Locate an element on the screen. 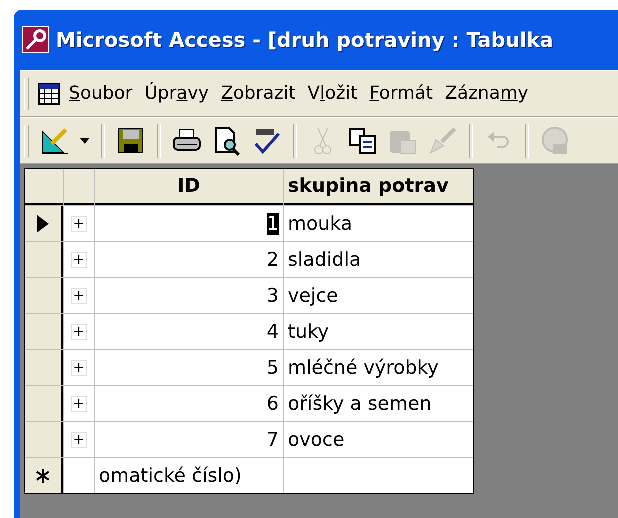  table-cell: 3 is located at coordinates (189, 295).